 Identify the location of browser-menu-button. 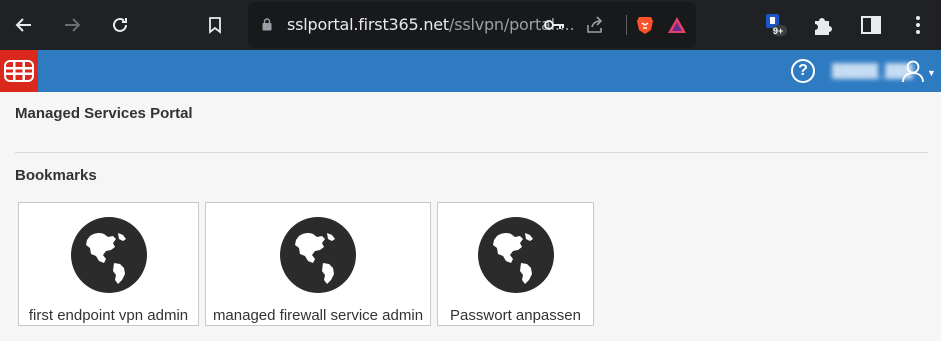
(918, 25).